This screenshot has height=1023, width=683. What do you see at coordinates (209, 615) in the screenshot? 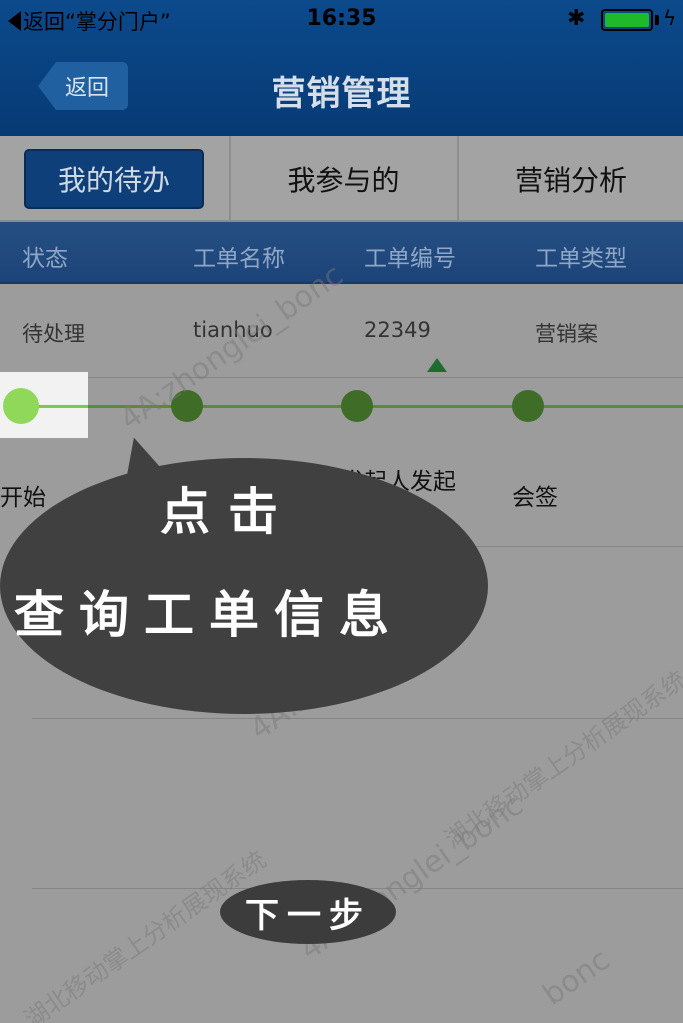
I see `tip-line-2: 查询工单信息` at bounding box center [209, 615].